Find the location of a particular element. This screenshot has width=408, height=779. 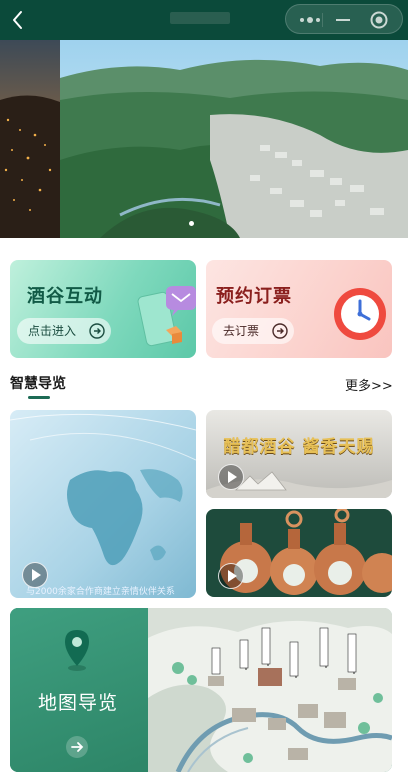

video-caption: 与2000余家合作商建立亲情伙伴关系 is located at coordinates (100, 592).